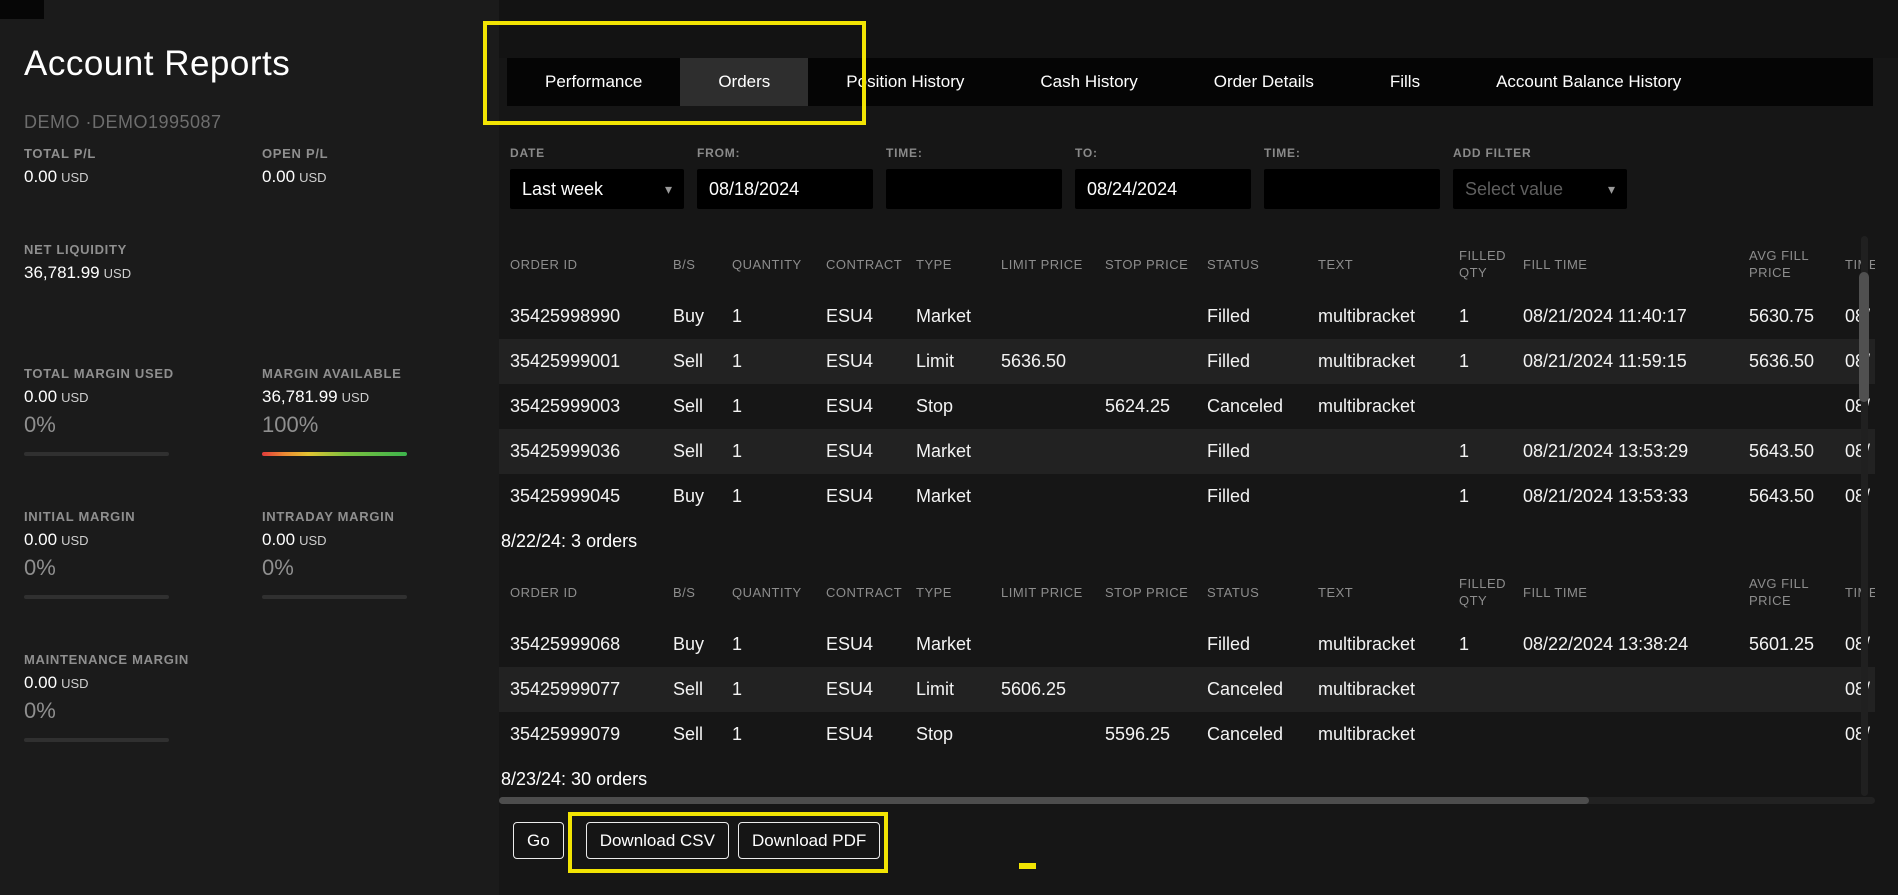 The width and height of the screenshot is (1898, 895). What do you see at coordinates (1068, 177) in the screenshot?
I see `filter-bar: DATE Last week ▾ FROM: TIME: TO: TIME:` at bounding box center [1068, 177].